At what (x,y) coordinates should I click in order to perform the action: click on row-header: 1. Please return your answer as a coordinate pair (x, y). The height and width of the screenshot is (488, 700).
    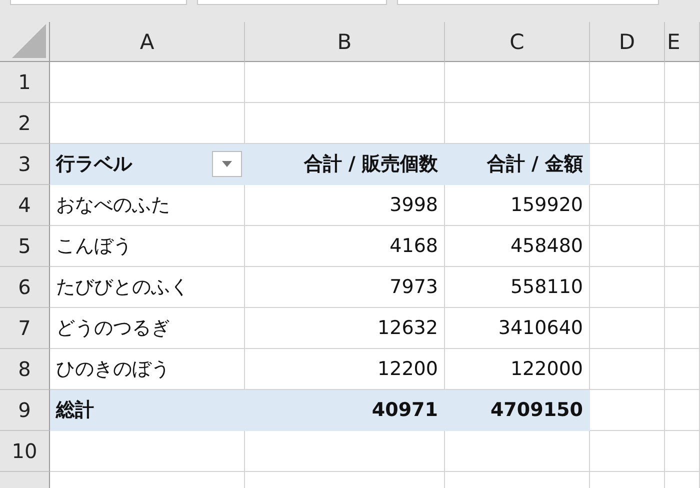
    Looking at the image, I should click on (25, 82).